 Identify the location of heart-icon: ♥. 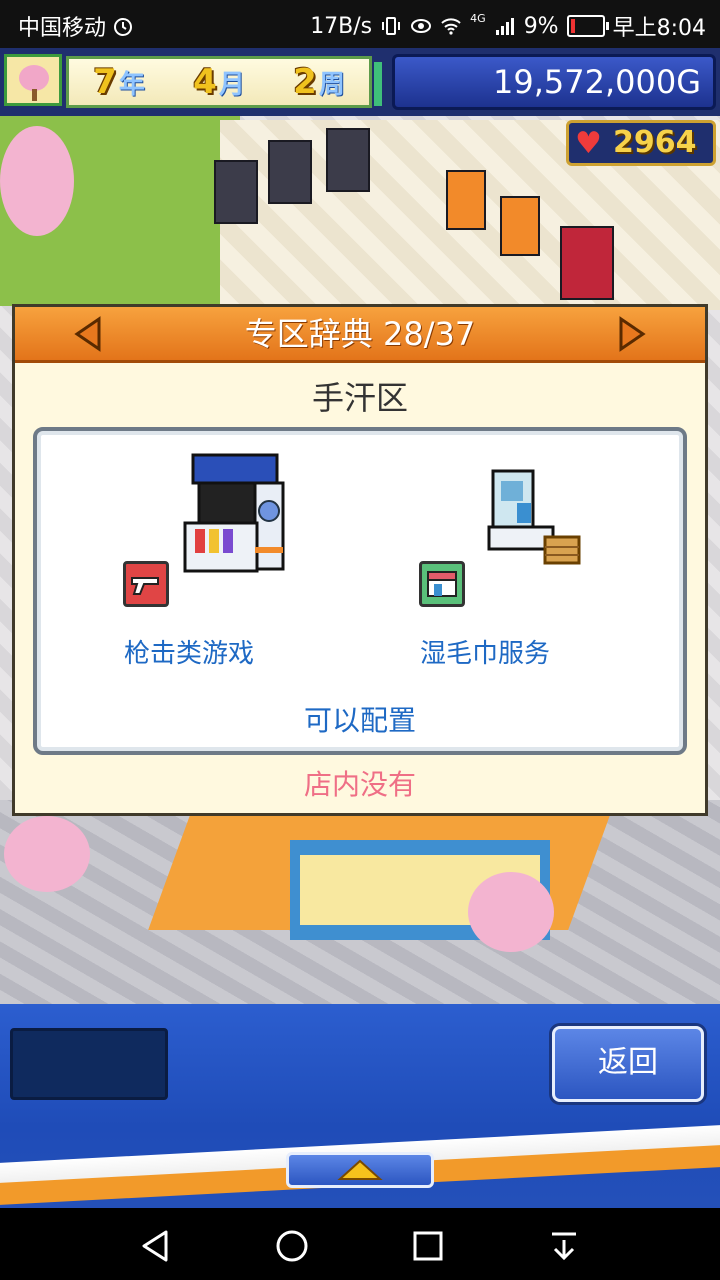
(588, 143).